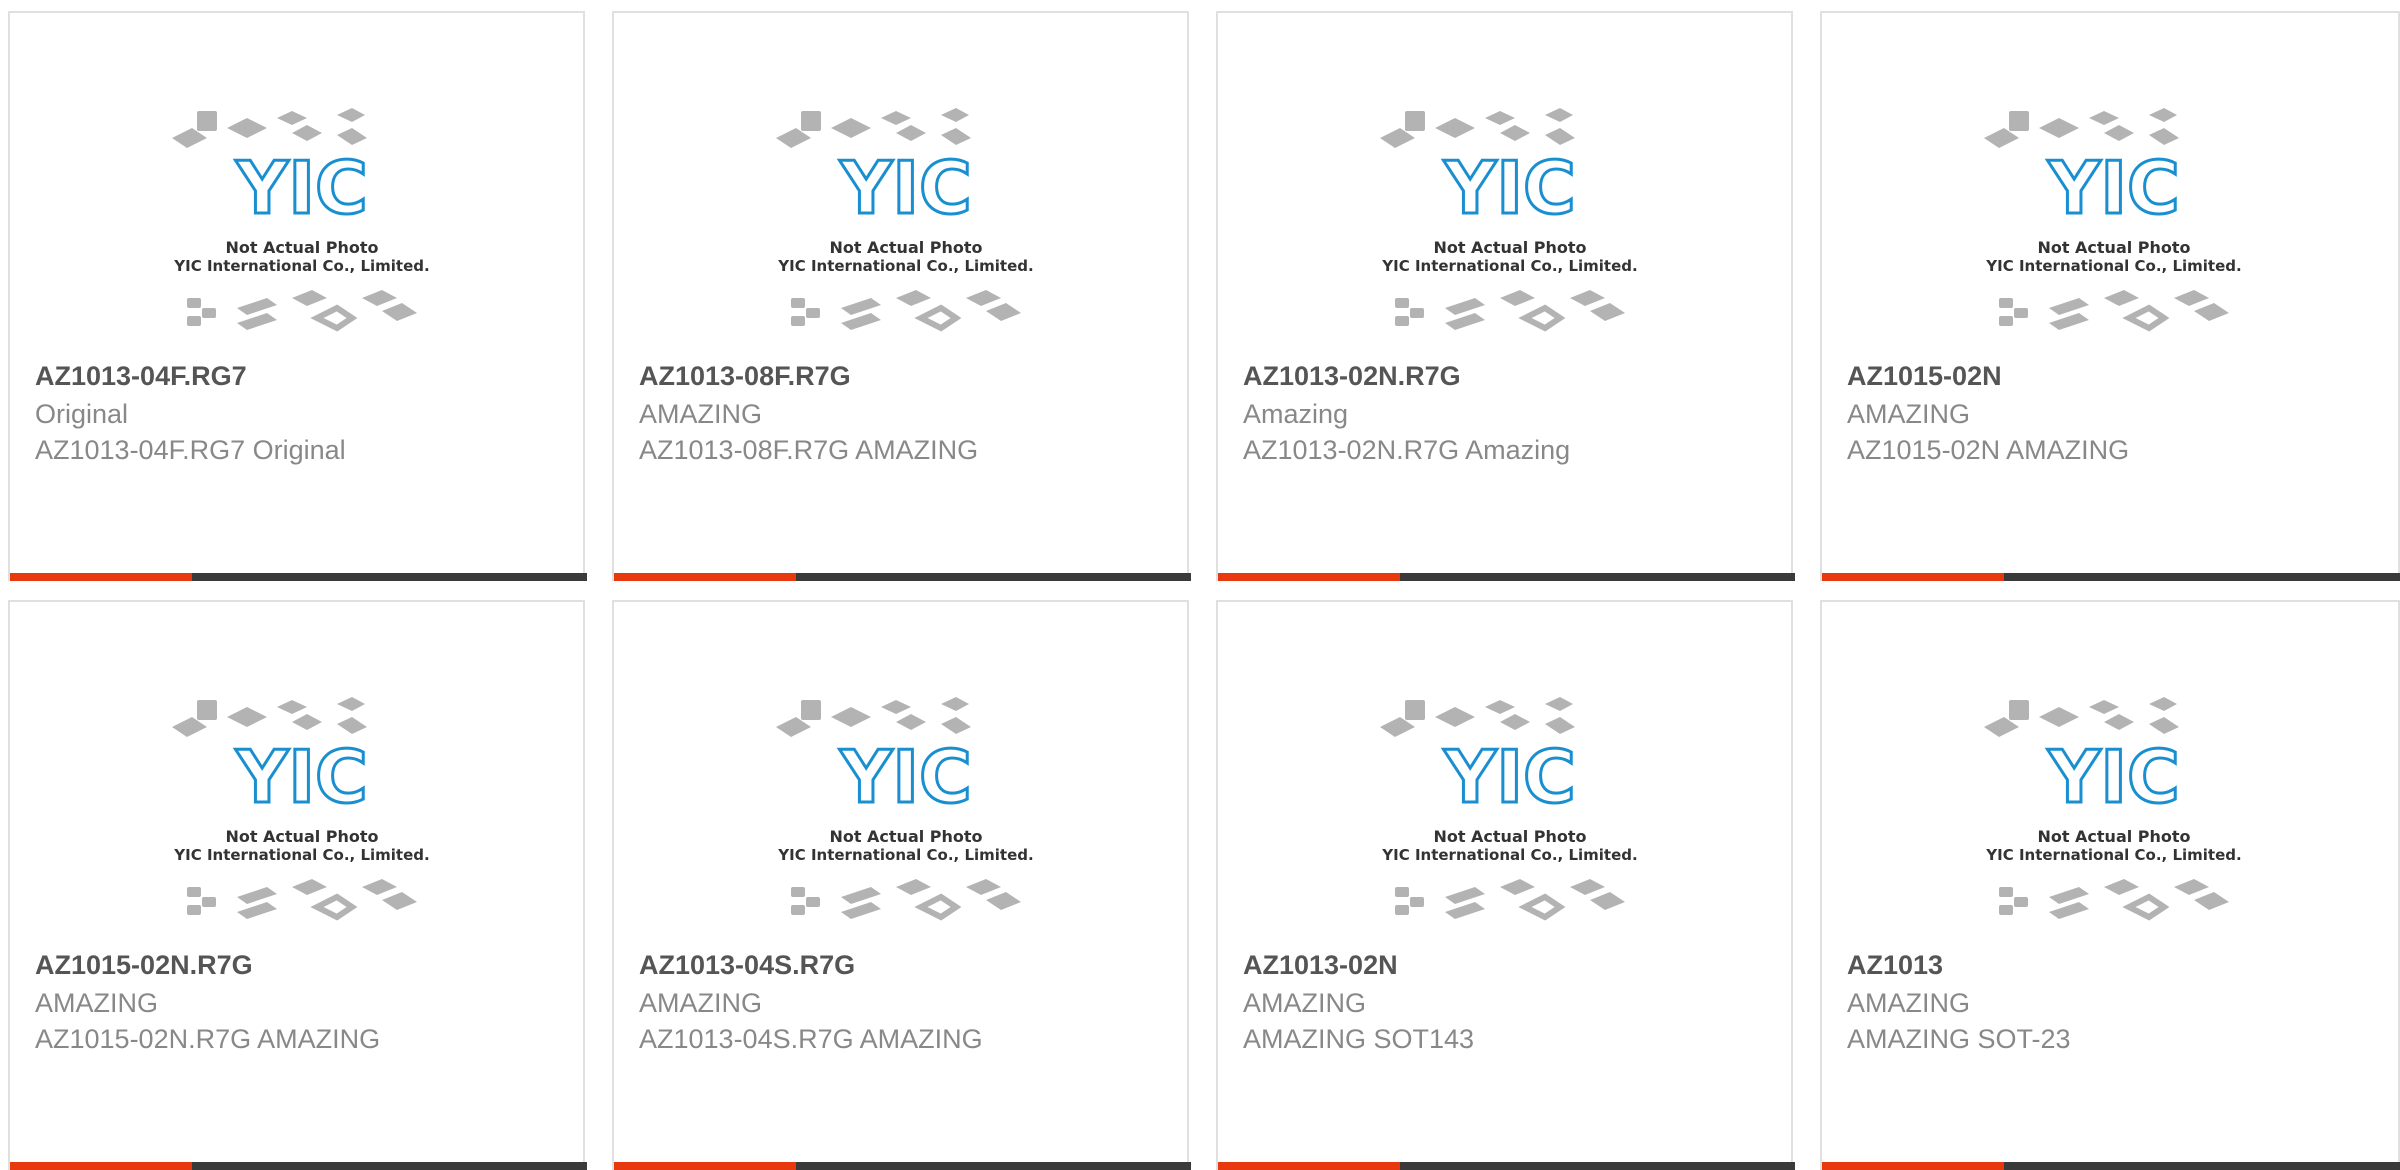  Describe the element at coordinates (1924, 376) in the screenshot. I see `product-title: AZ1015-02N` at that location.